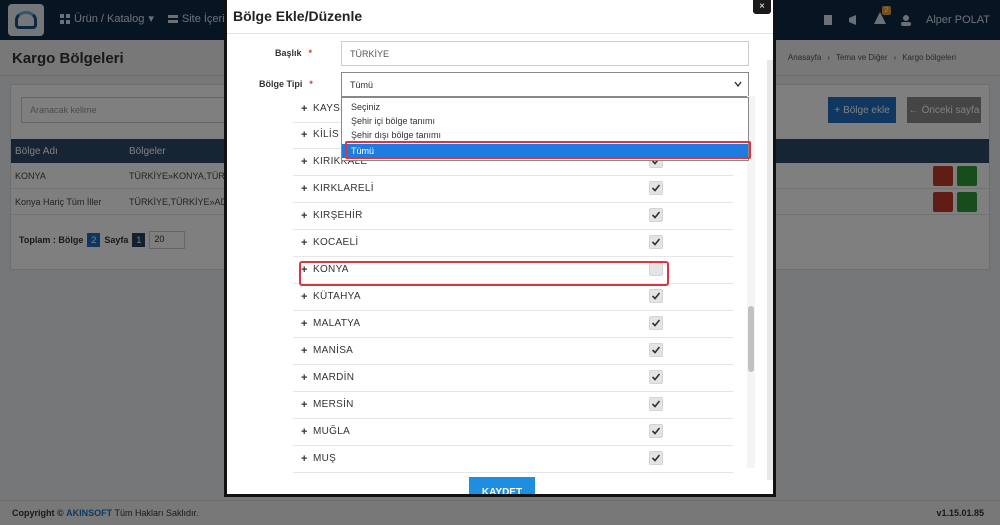 This screenshot has width=1000, height=525. What do you see at coordinates (326, 134) in the screenshot?
I see `region-name: KİLİS` at bounding box center [326, 134].